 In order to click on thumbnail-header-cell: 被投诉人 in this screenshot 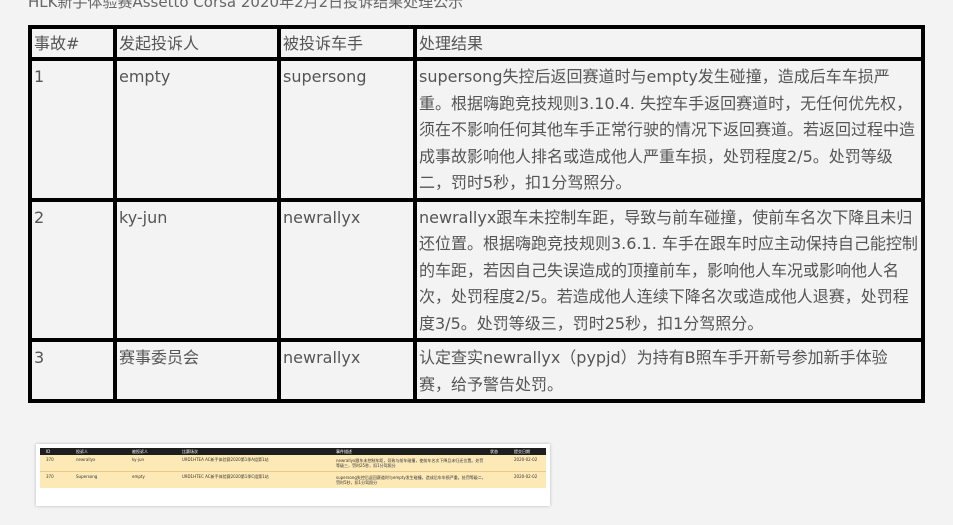, I will do `click(140, 451)`.